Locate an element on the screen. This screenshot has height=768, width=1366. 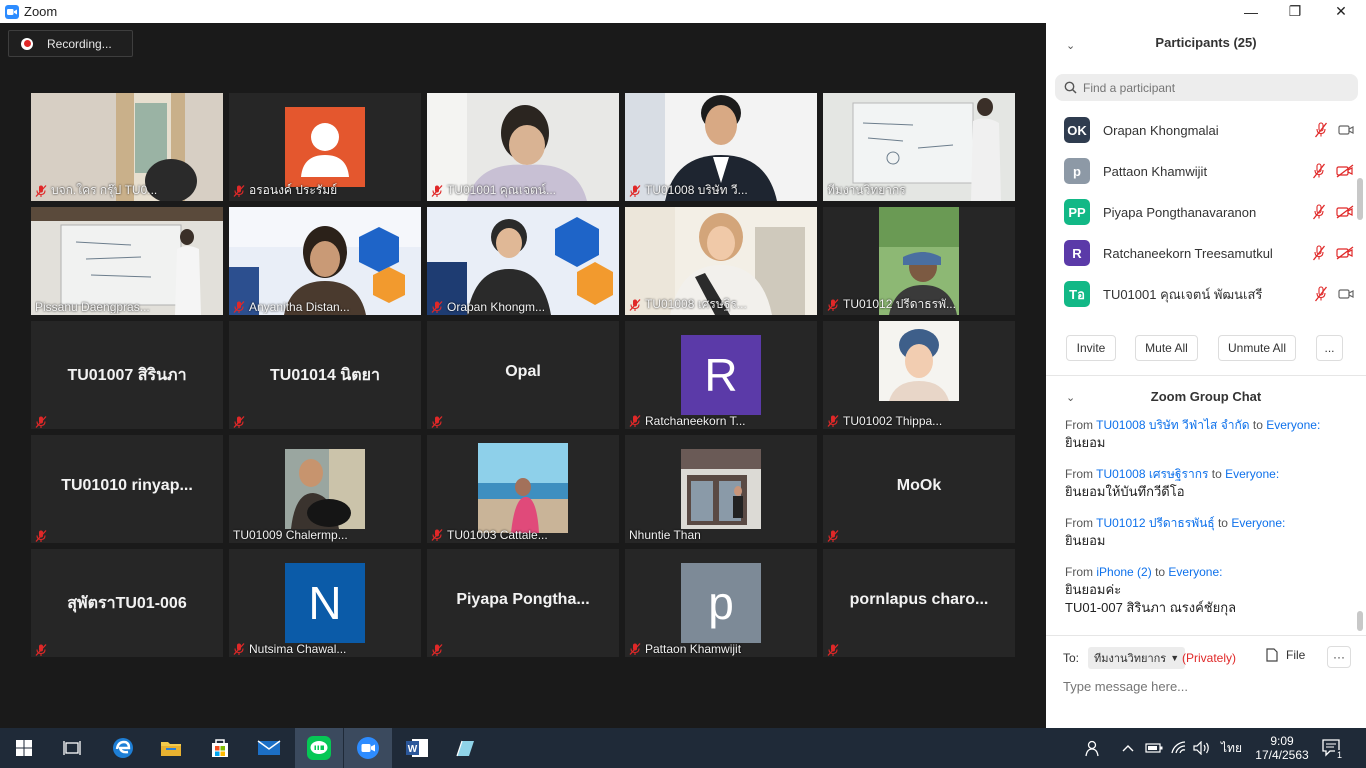
line-button is located at coordinates (319, 748).